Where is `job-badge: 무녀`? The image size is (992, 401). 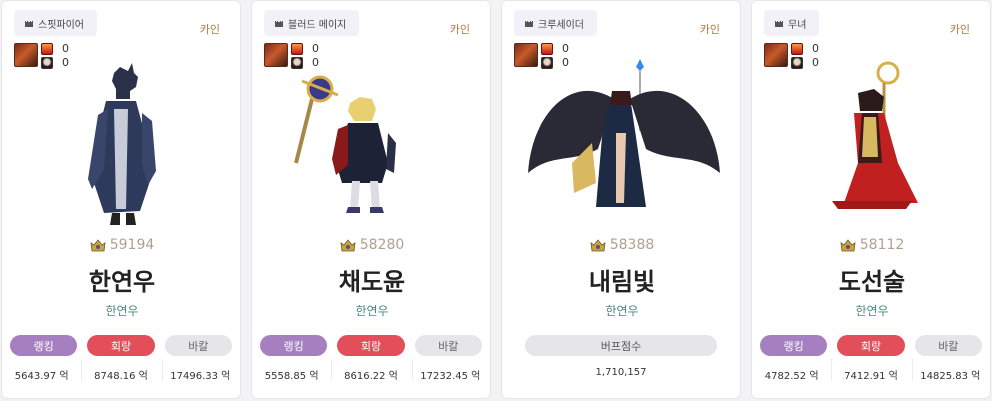
job-badge: 무녀 is located at coordinates (792, 23).